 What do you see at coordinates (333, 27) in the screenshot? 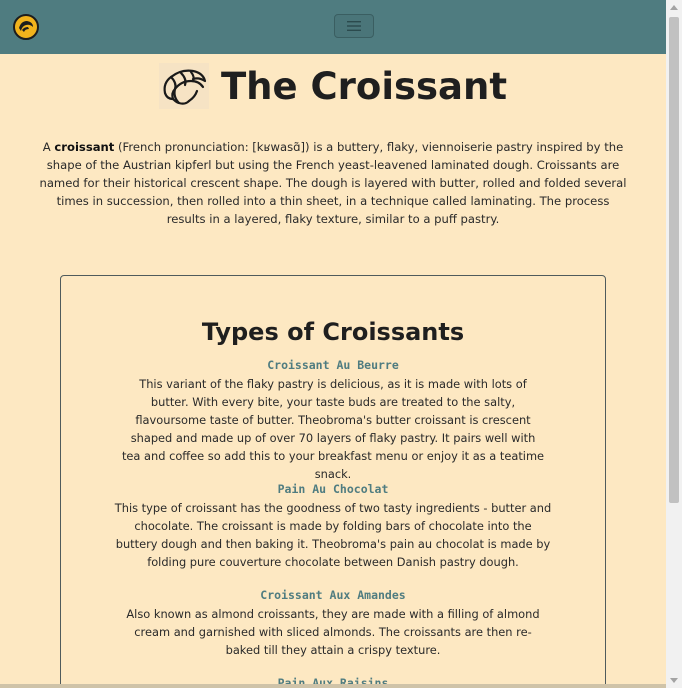
I see `top-navbar` at bounding box center [333, 27].